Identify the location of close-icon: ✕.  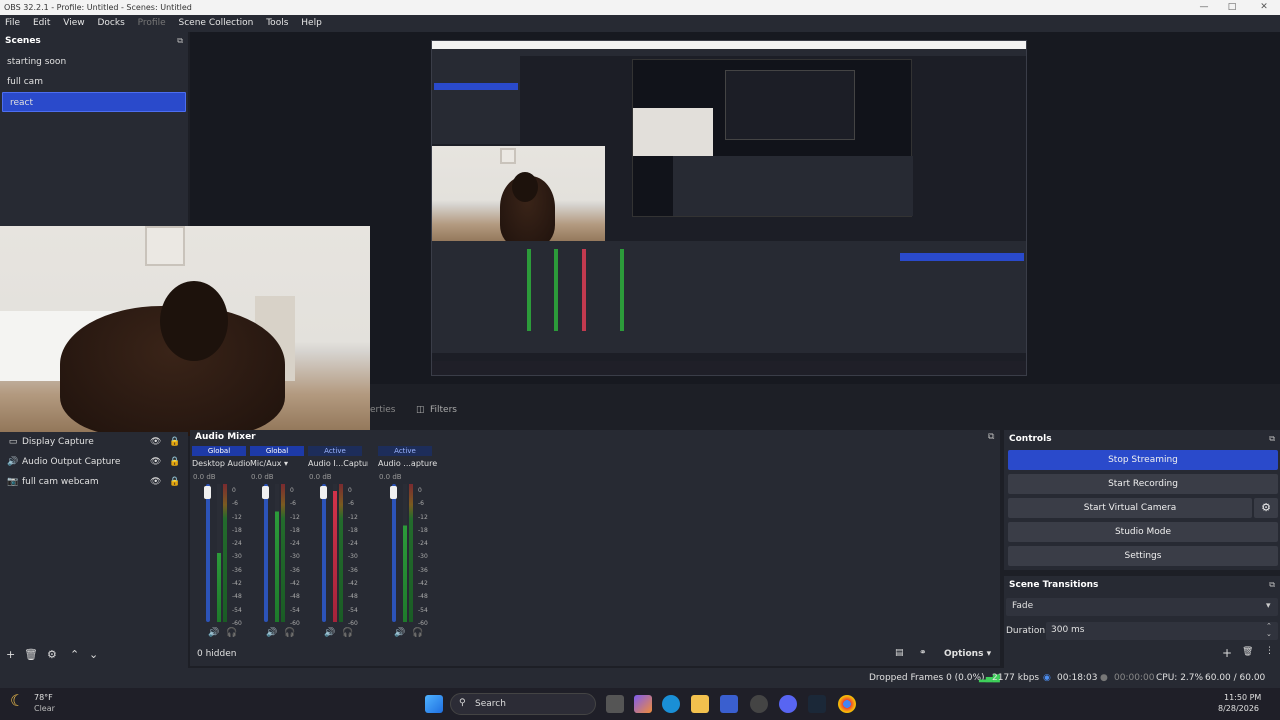
(1264, 7).